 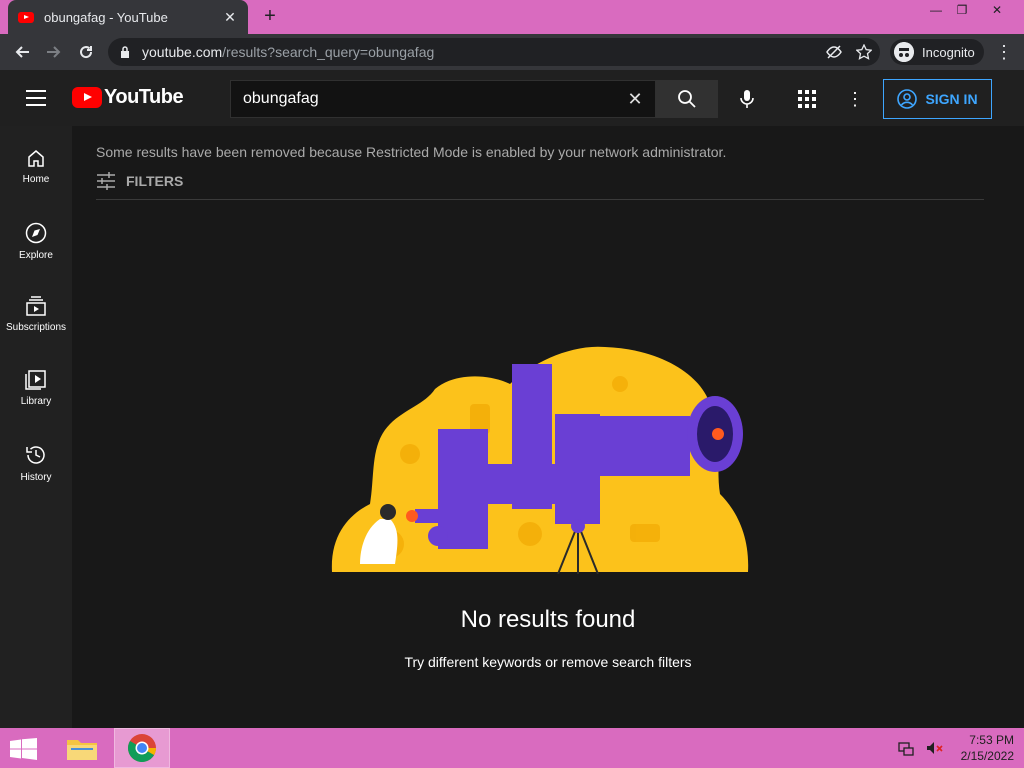 What do you see at coordinates (951, 99) in the screenshot?
I see `sign-in-label: SIGN IN` at bounding box center [951, 99].